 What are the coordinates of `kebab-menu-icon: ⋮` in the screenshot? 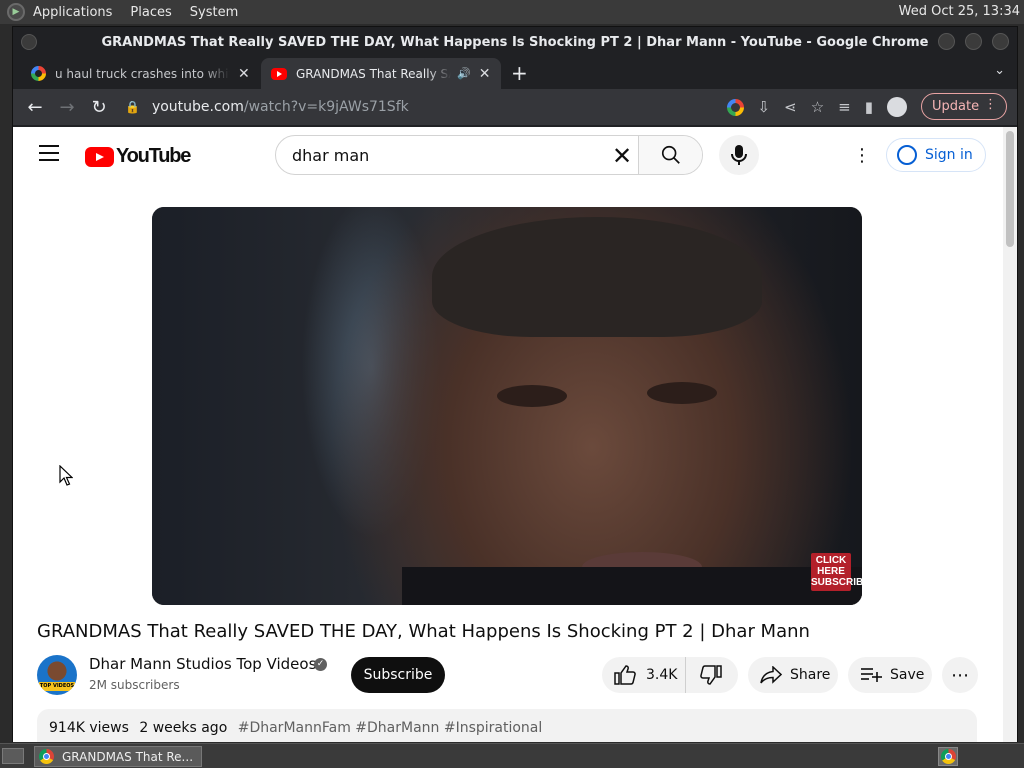 It's located at (990, 104).